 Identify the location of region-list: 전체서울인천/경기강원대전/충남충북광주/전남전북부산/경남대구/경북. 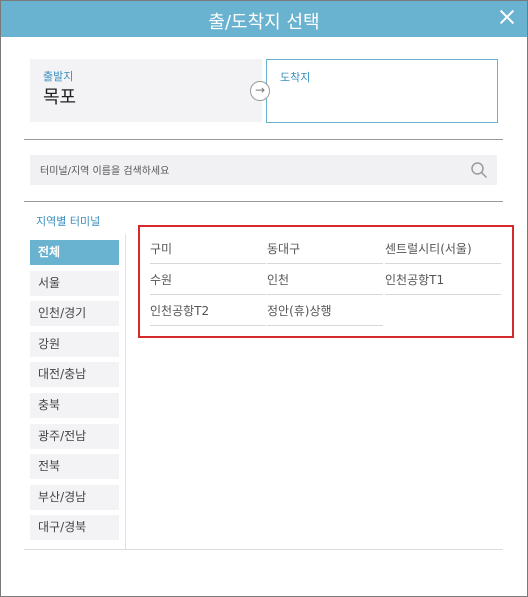
(74, 393).